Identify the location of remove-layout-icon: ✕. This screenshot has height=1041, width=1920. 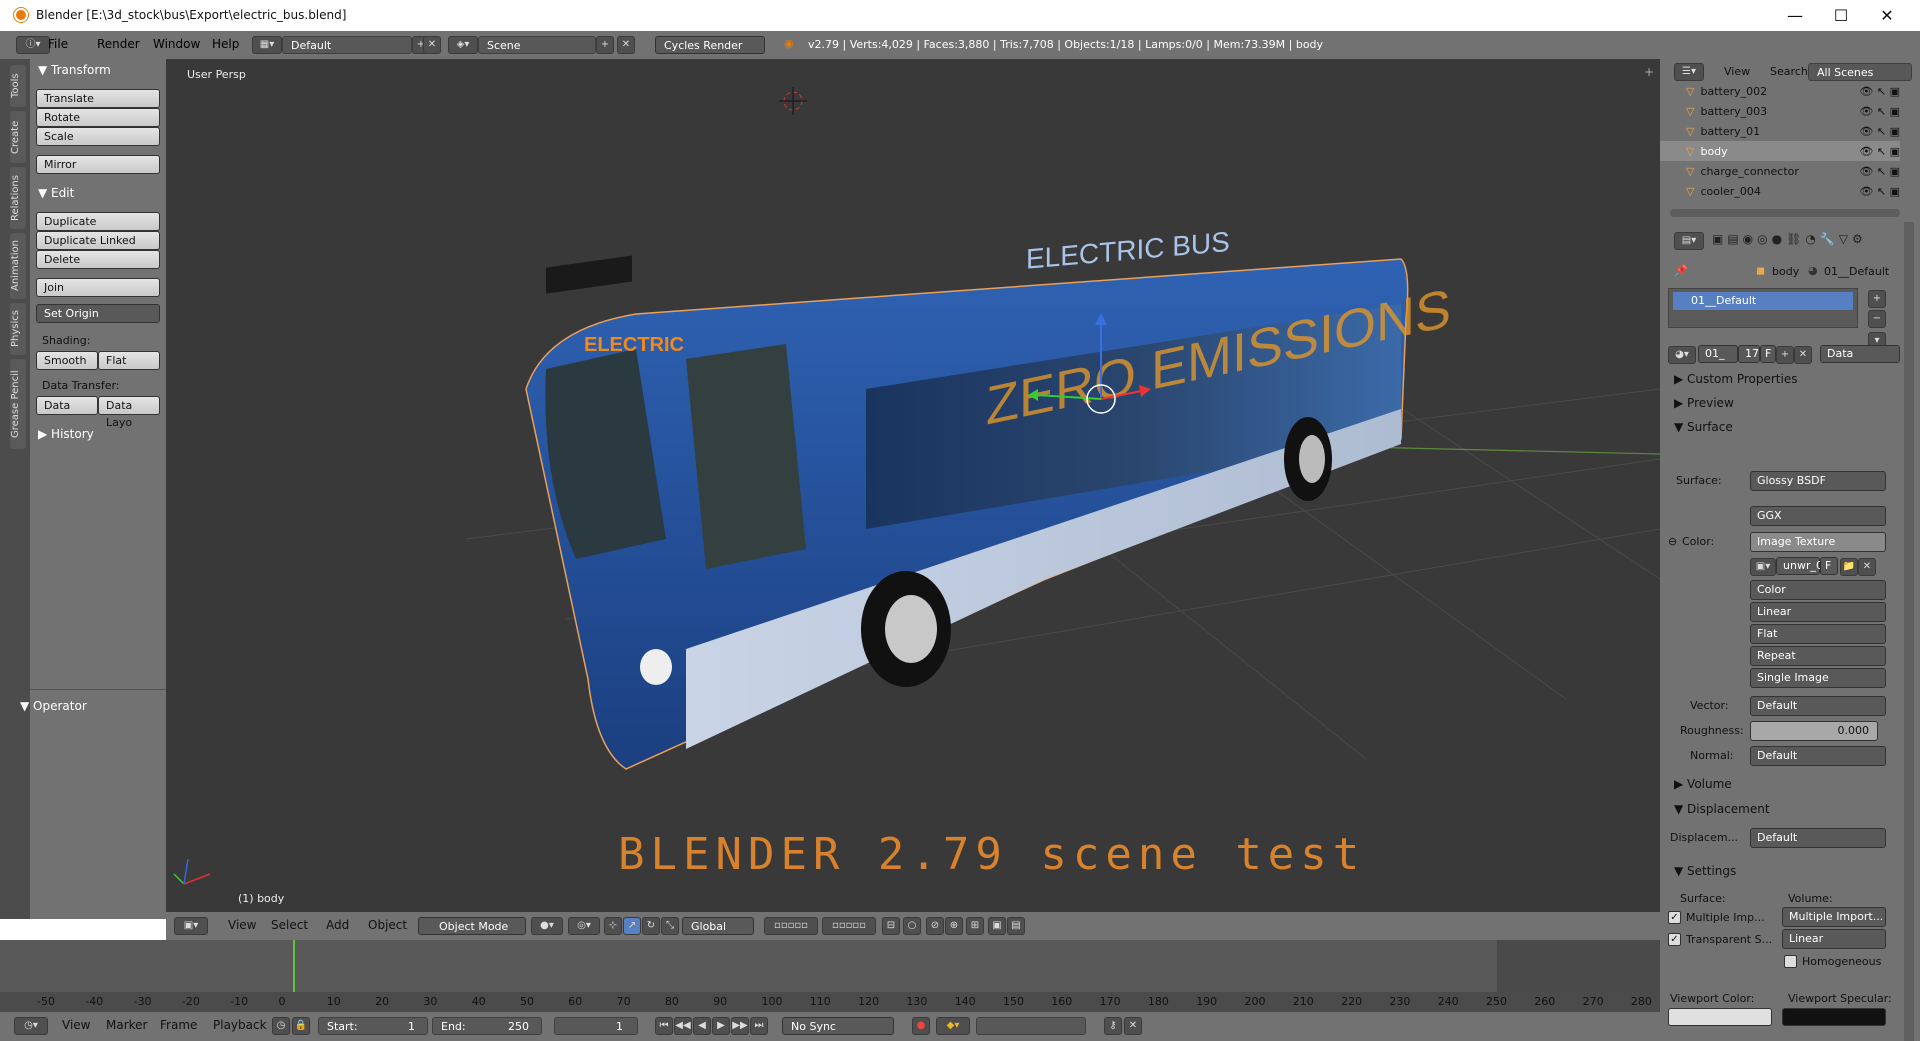
(432, 45).